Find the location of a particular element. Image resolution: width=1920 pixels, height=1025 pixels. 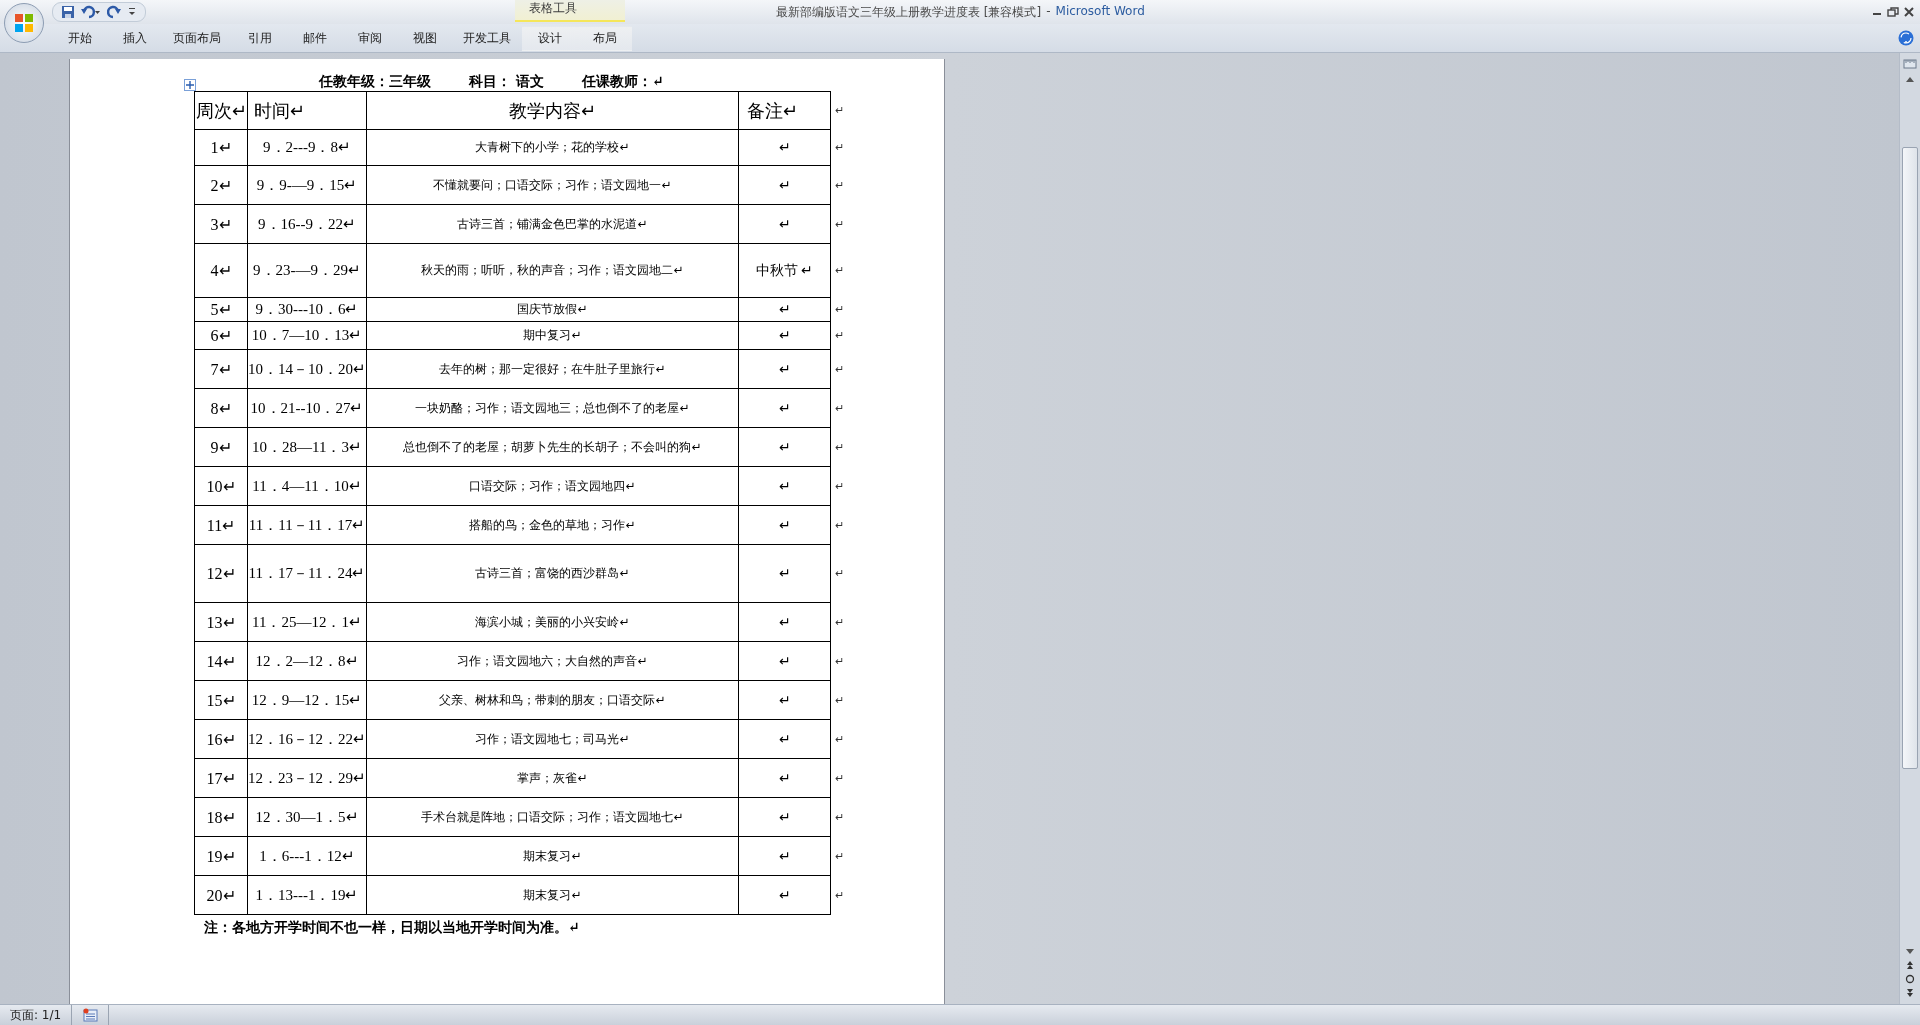

ribbon-tab: 邮件 is located at coordinates (314, 38).